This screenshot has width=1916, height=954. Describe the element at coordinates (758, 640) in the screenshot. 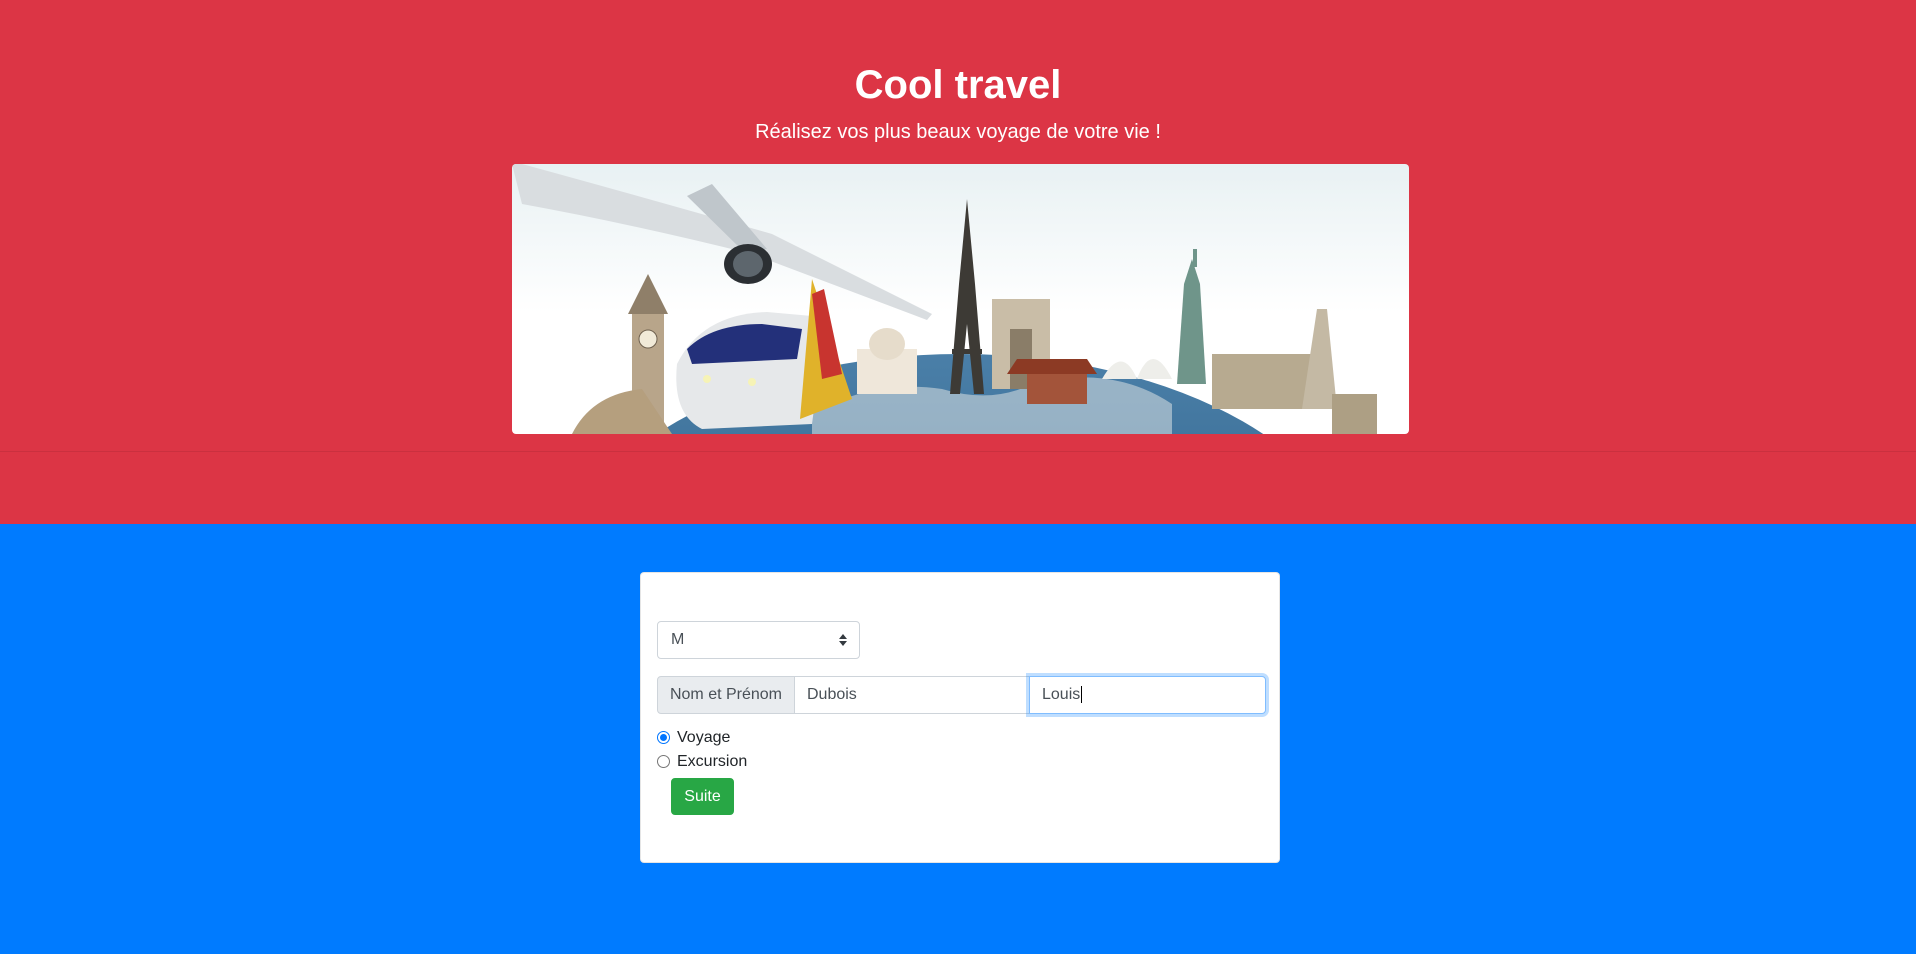

I see `civility-select: M` at that location.